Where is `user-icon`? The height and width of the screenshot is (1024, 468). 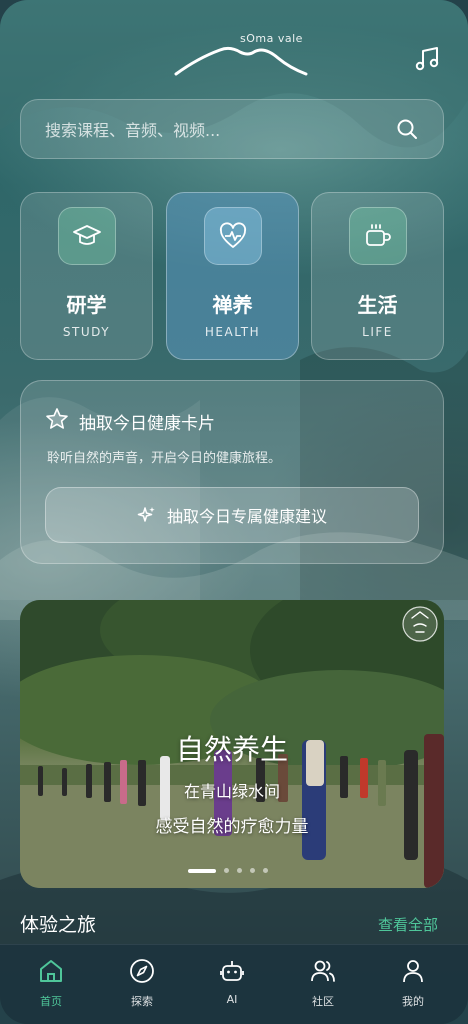
user-icon is located at coordinates (413, 971).